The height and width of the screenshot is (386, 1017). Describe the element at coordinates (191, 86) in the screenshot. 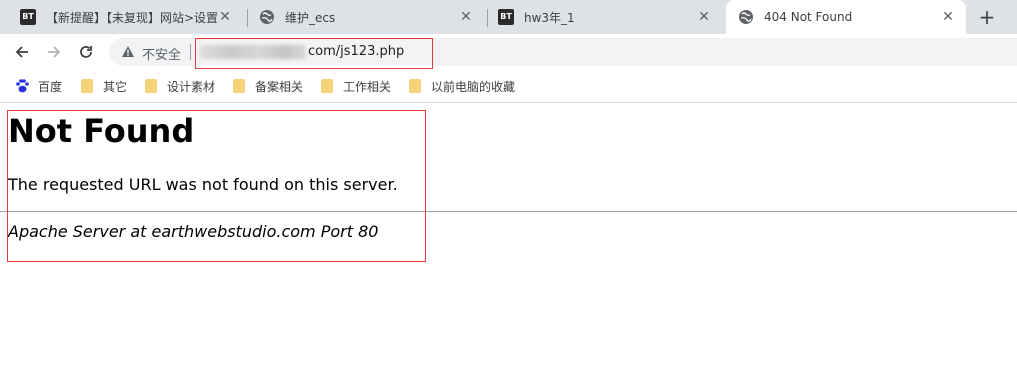

I see `bookmark-label: 设计素材` at that location.